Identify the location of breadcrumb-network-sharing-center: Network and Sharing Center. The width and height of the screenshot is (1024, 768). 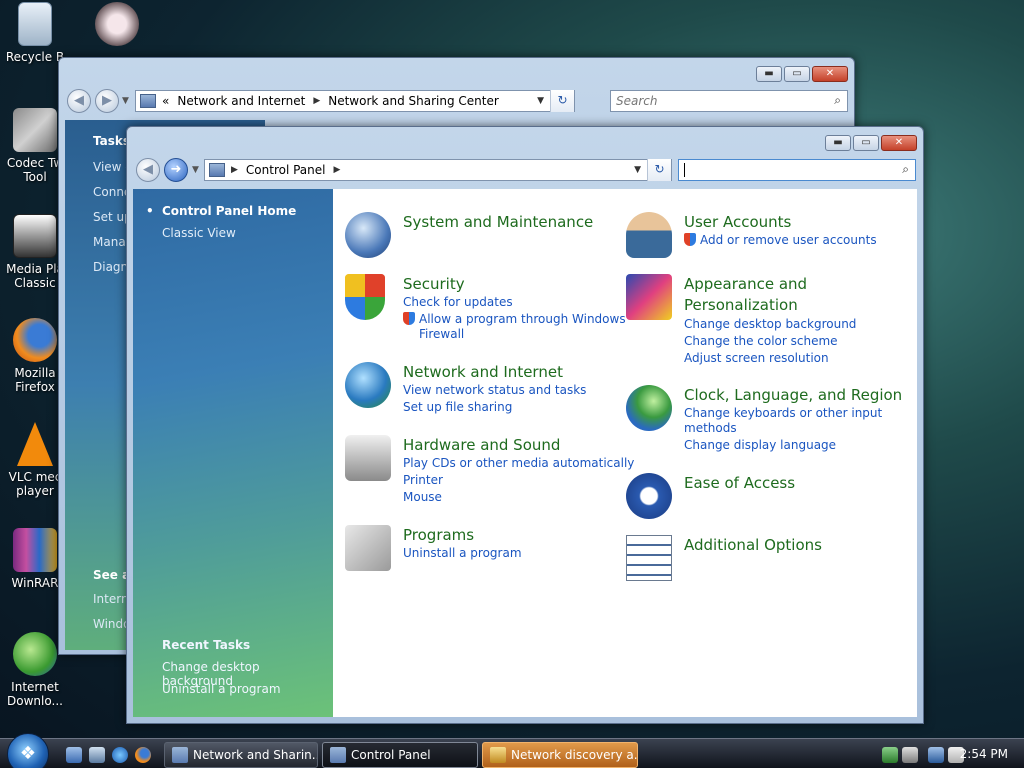
(413, 101).